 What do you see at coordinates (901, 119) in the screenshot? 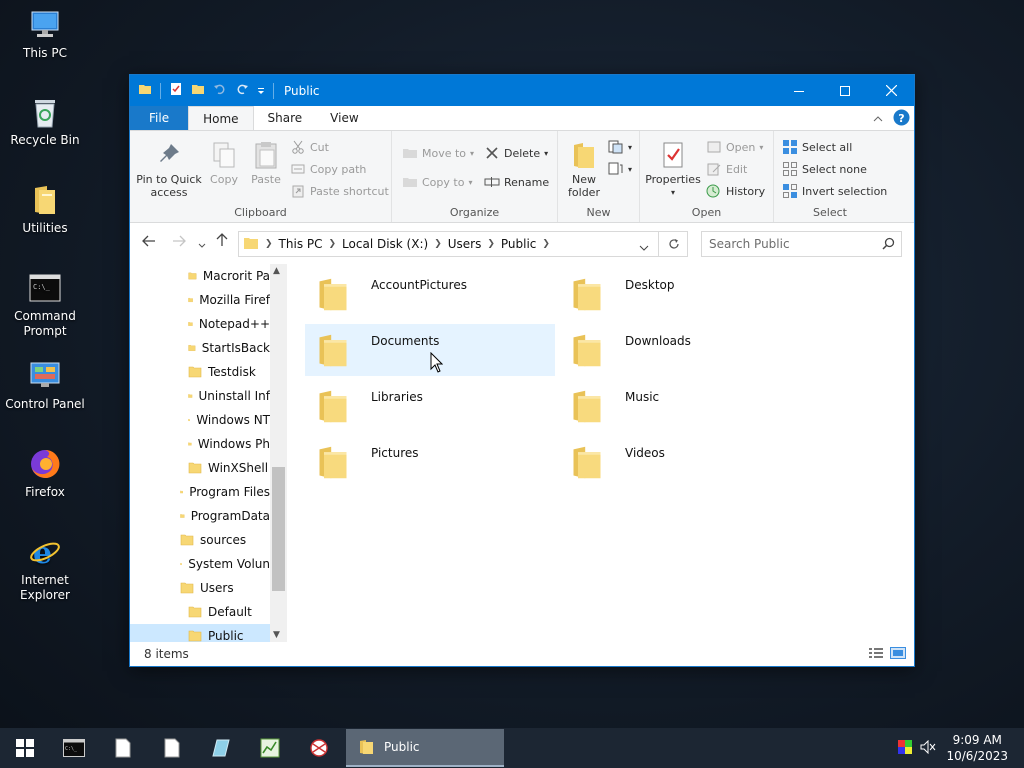
I see `help-icon: ?` at bounding box center [901, 119].